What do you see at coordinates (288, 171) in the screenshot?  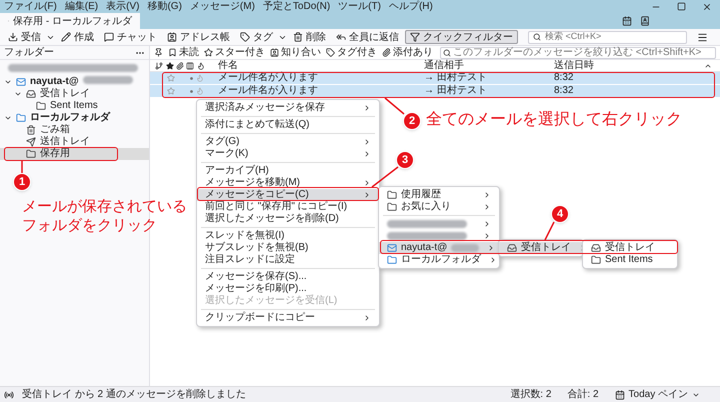 I see `menu-item: アーカイブ(H)` at bounding box center [288, 171].